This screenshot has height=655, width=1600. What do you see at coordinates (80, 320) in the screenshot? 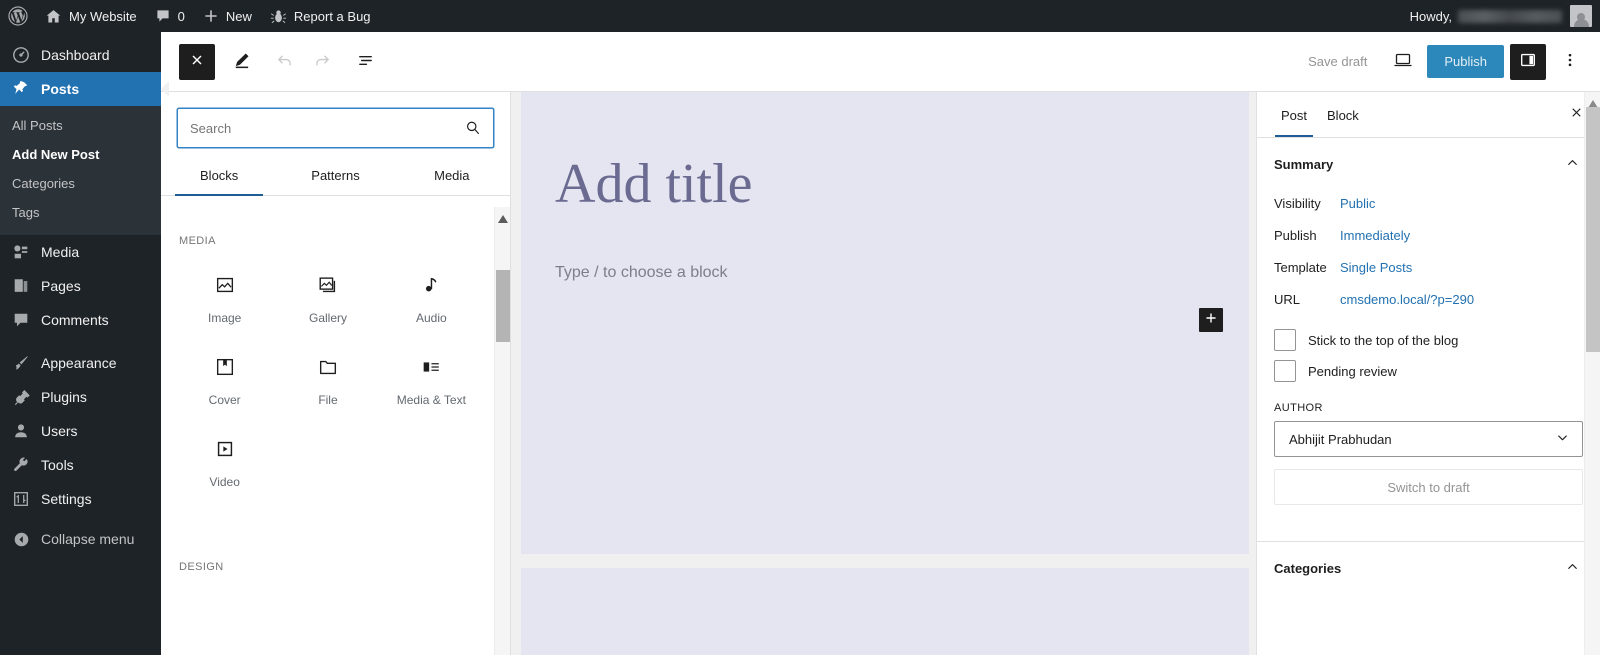
I see `sidebar-item-comments: Comments` at bounding box center [80, 320].